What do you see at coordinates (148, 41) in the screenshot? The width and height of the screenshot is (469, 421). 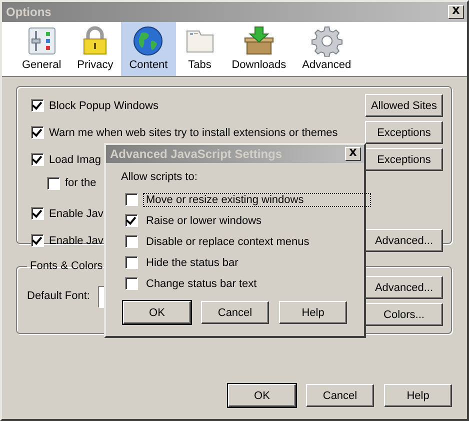 I see `globe-icon` at bounding box center [148, 41].